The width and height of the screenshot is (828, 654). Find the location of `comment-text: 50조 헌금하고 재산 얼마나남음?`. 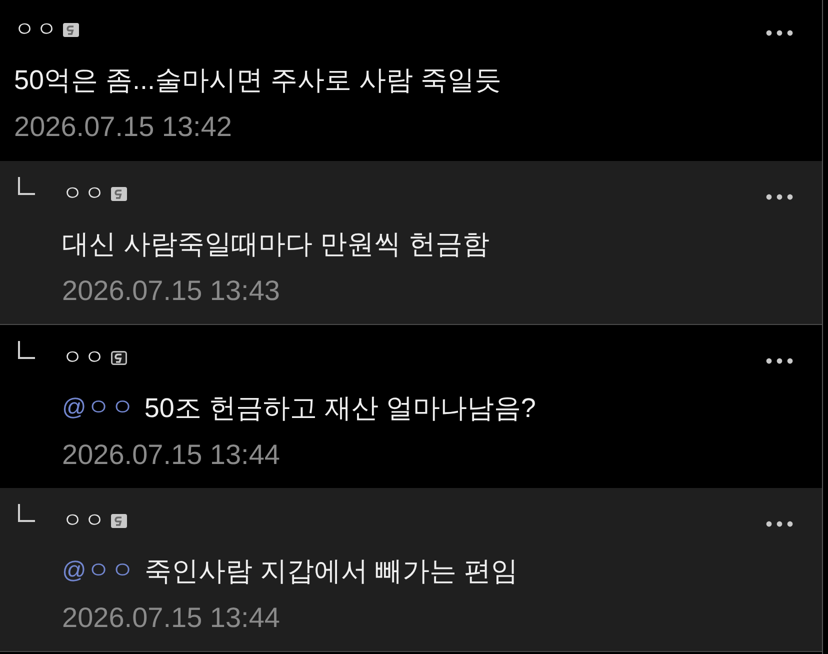

comment-text: 50조 헌금하고 재산 얼마나남음? is located at coordinates (340, 408).